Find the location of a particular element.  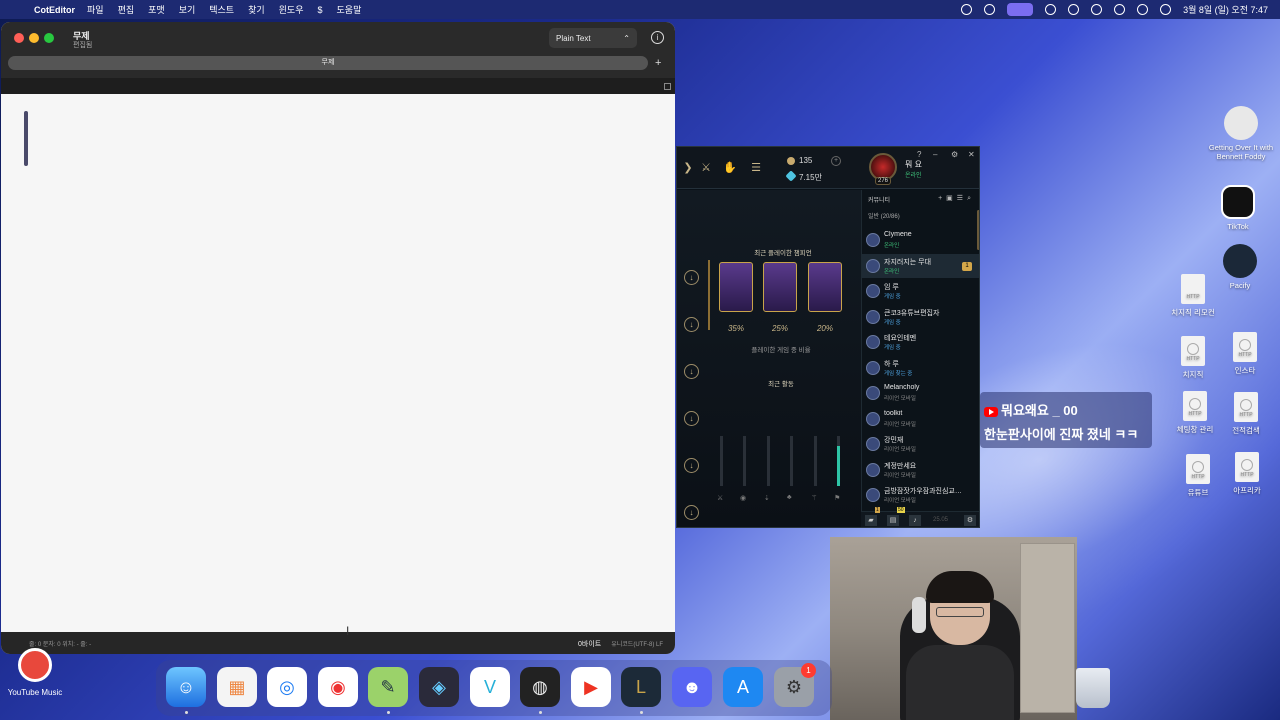

nav-profile-icon: ⚔ is located at coordinates (706, 168).